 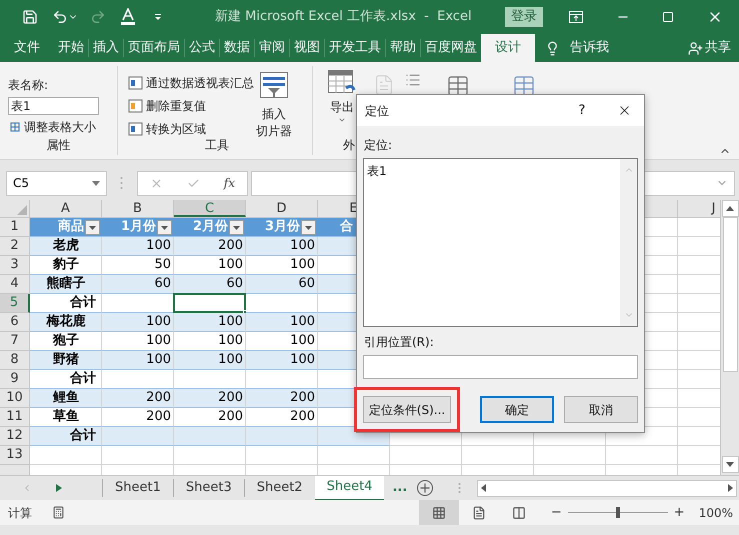 What do you see at coordinates (729, 337) in the screenshot?
I see `vertical-scrollbar` at bounding box center [729, 337].